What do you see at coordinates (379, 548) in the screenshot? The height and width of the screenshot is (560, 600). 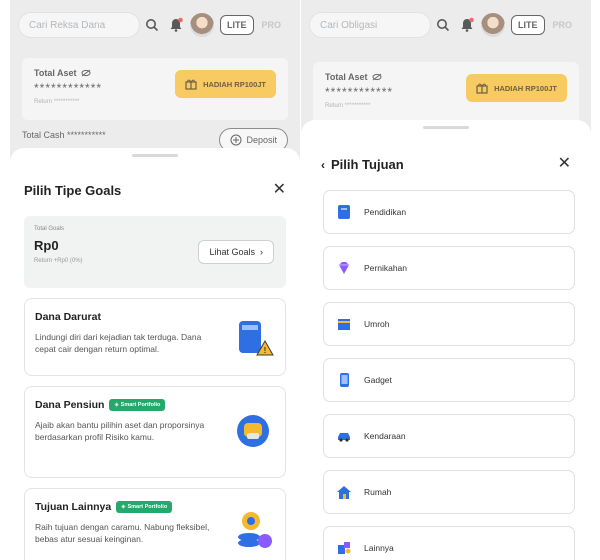 I see `tujuan-label: Lainnya` at bounding box center [379, 548].